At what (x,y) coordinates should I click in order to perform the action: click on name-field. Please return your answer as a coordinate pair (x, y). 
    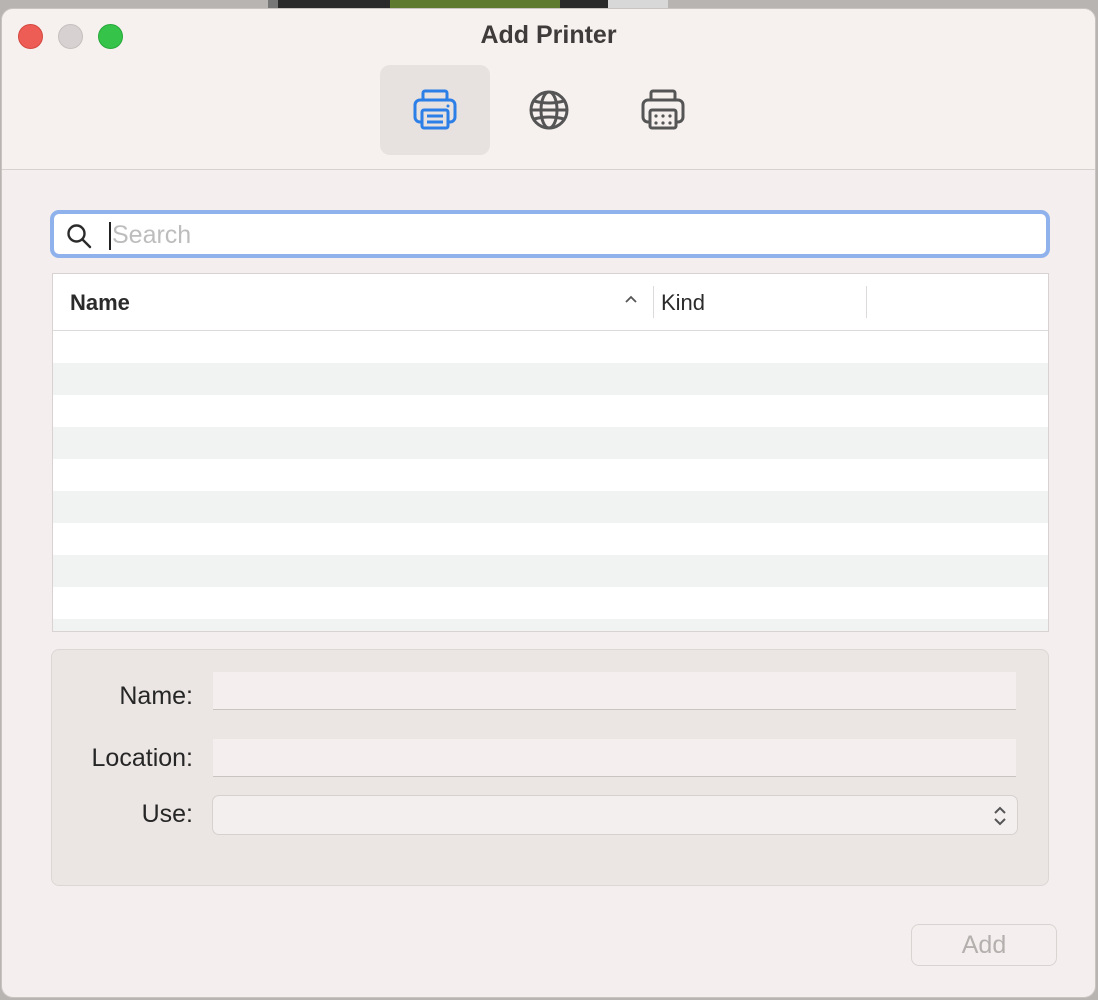
    Looking at the image, I should click on (614, 691).